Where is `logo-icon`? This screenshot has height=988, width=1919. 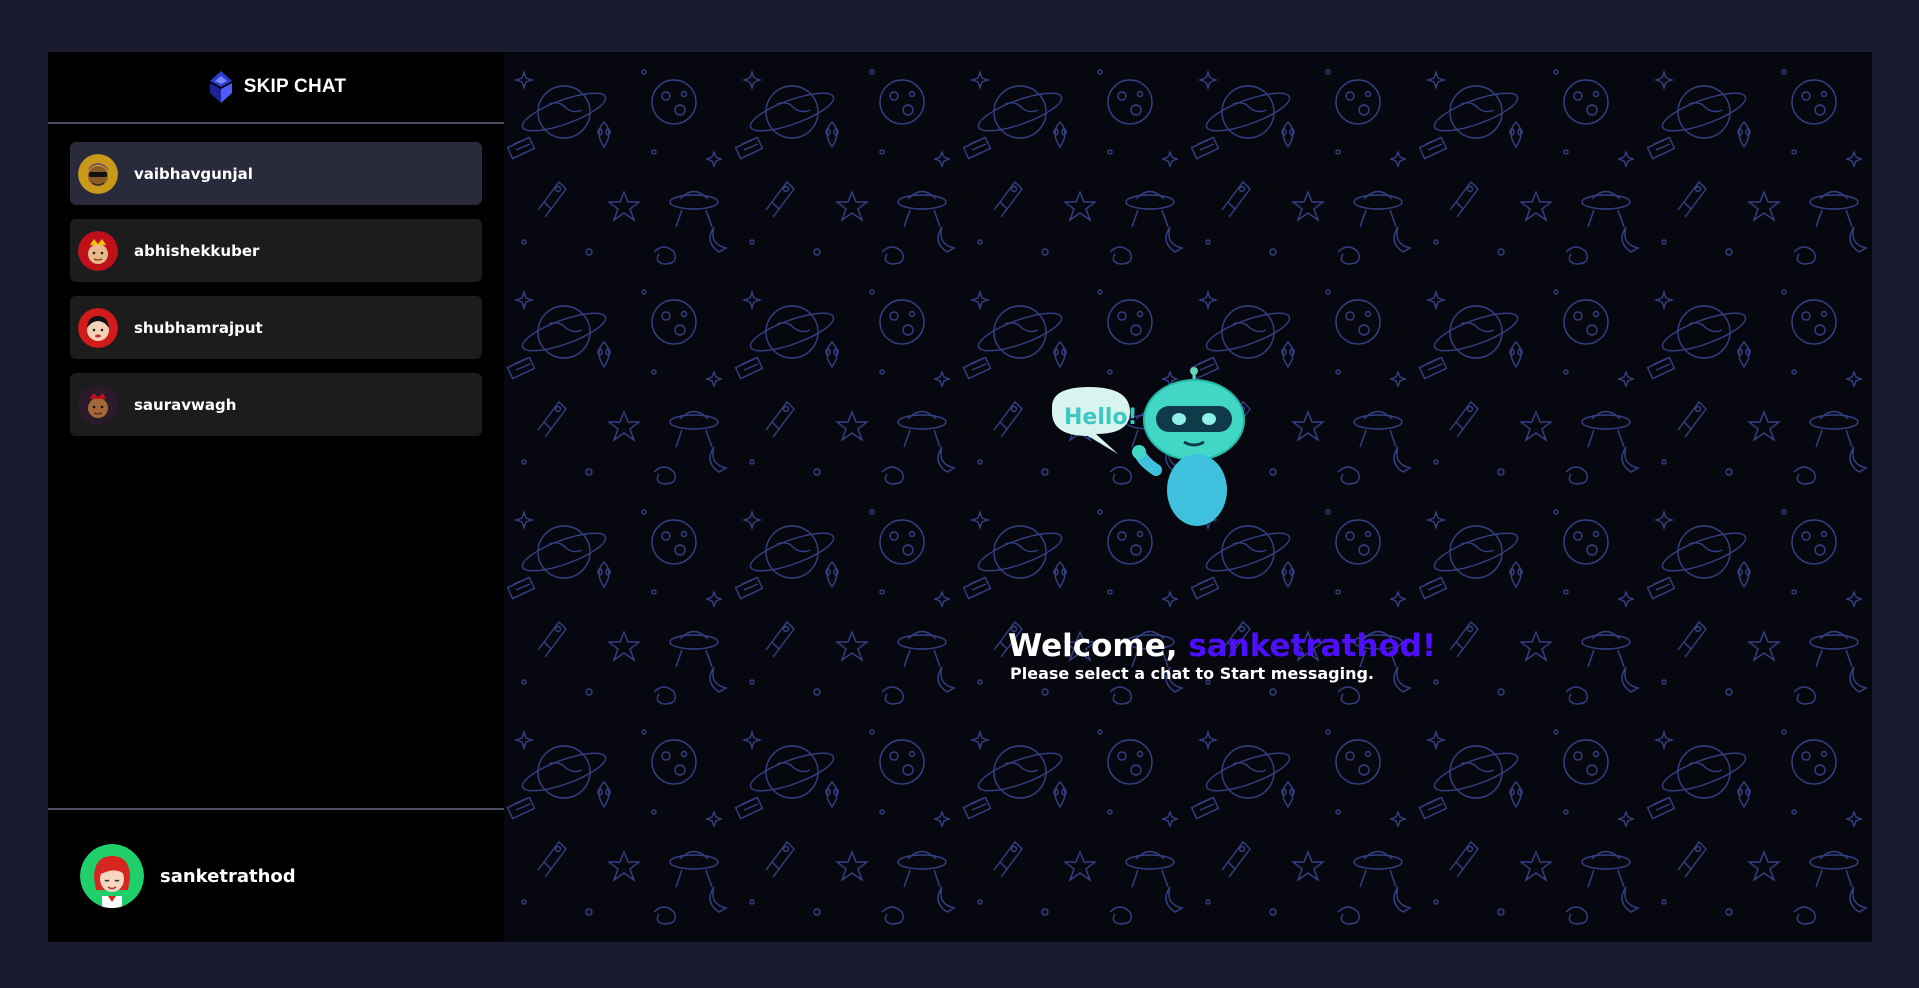
logo-icon is located at coordinates (220, 87).